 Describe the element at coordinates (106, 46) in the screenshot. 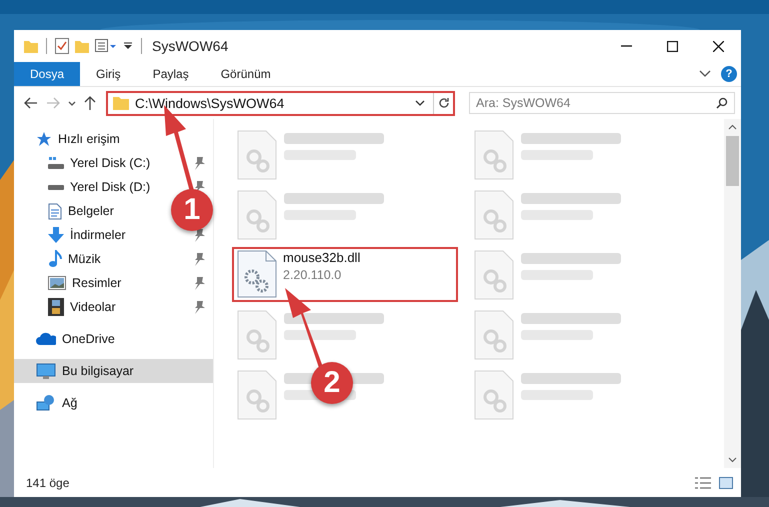

I see `customize-toolbar-icon` at that location.